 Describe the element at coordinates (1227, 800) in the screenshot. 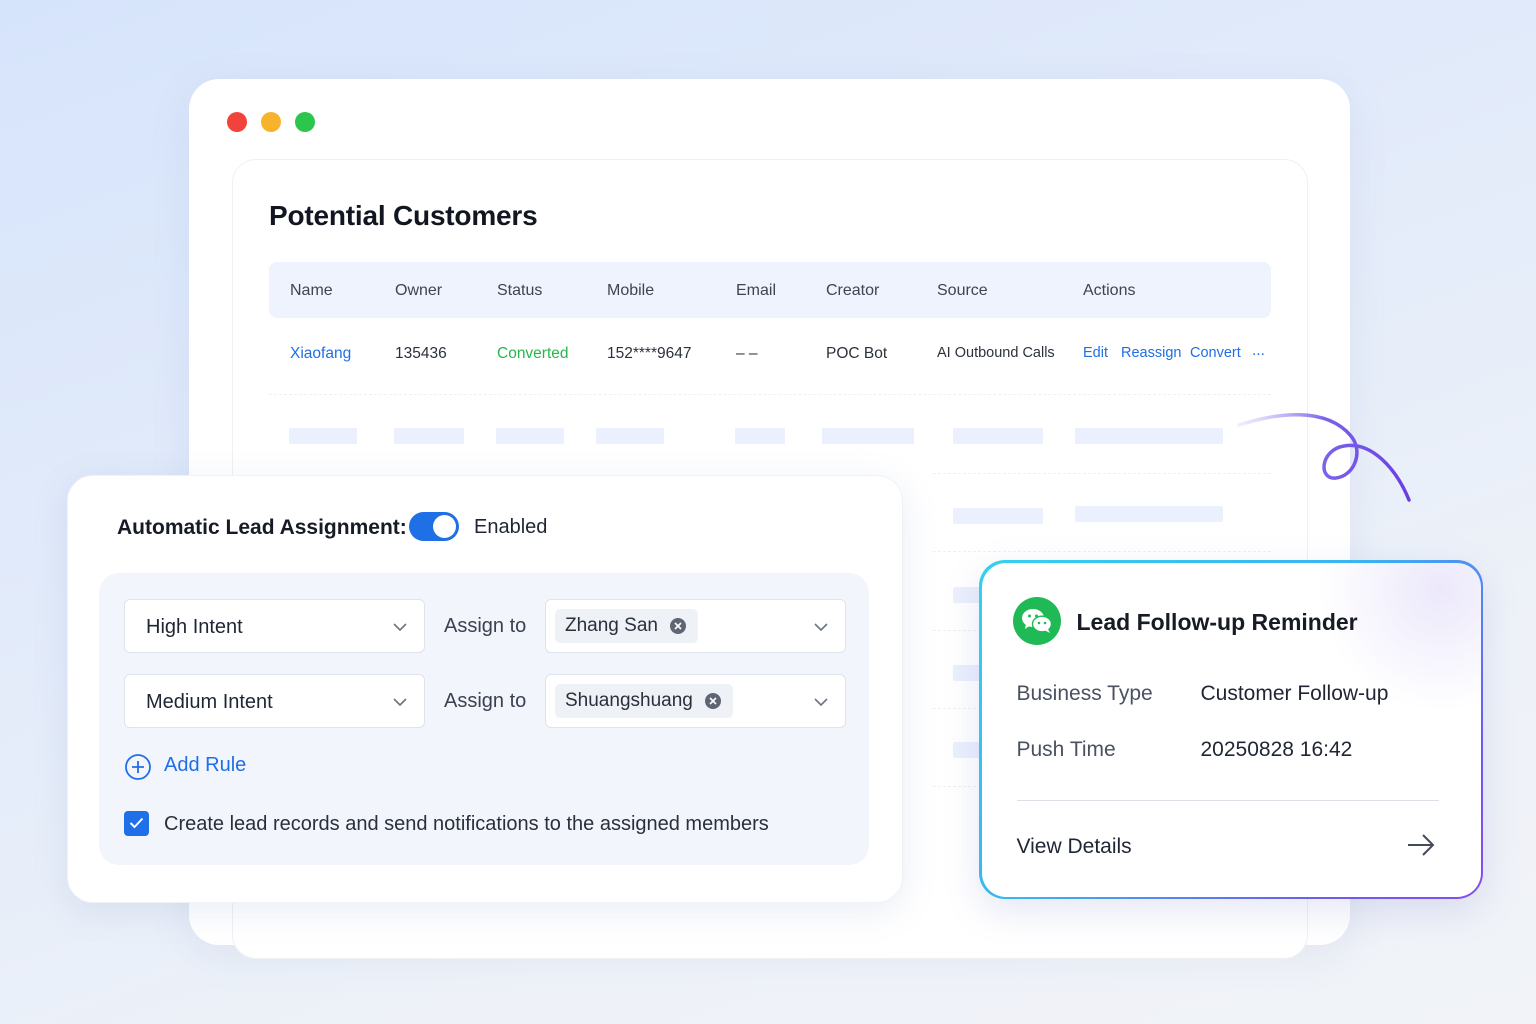

I see `divider` at that location.